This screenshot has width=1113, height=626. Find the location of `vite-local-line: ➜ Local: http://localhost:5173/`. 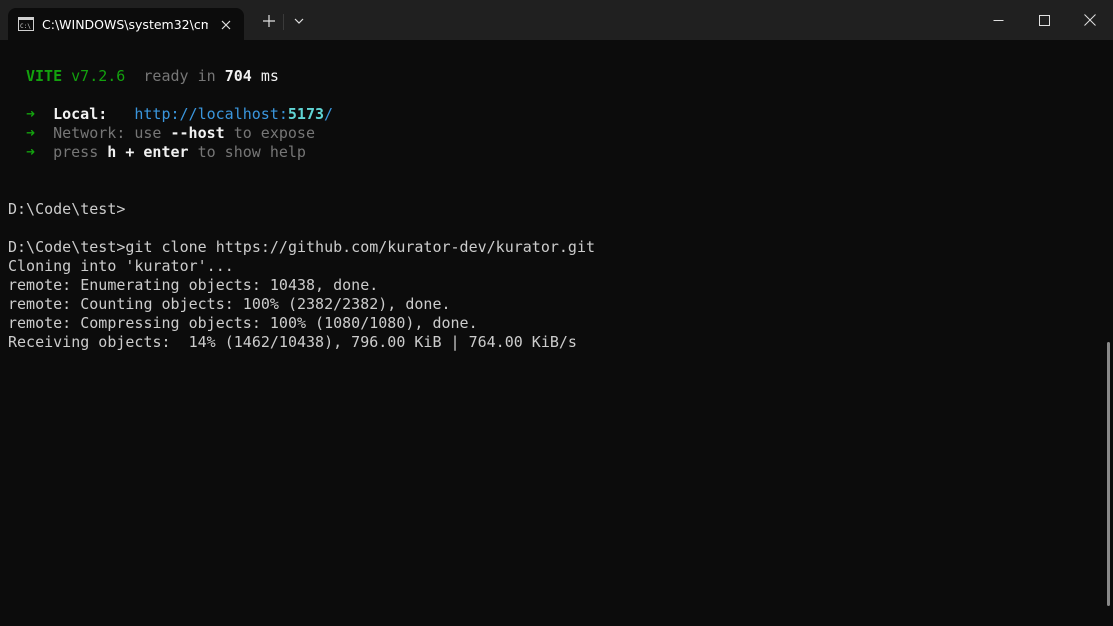

vite-local-line: ➜ Local: http://localhost:5173/ is located at coordinates (179, 114).